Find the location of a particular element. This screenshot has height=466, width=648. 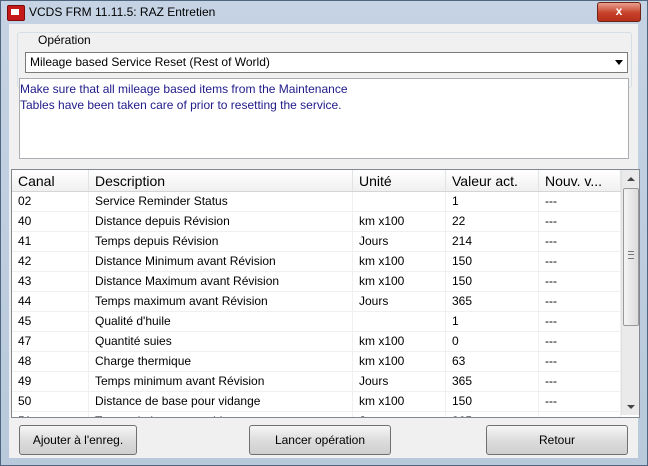

scroll-up-arrow-icon is located at coordinates (630, 178).